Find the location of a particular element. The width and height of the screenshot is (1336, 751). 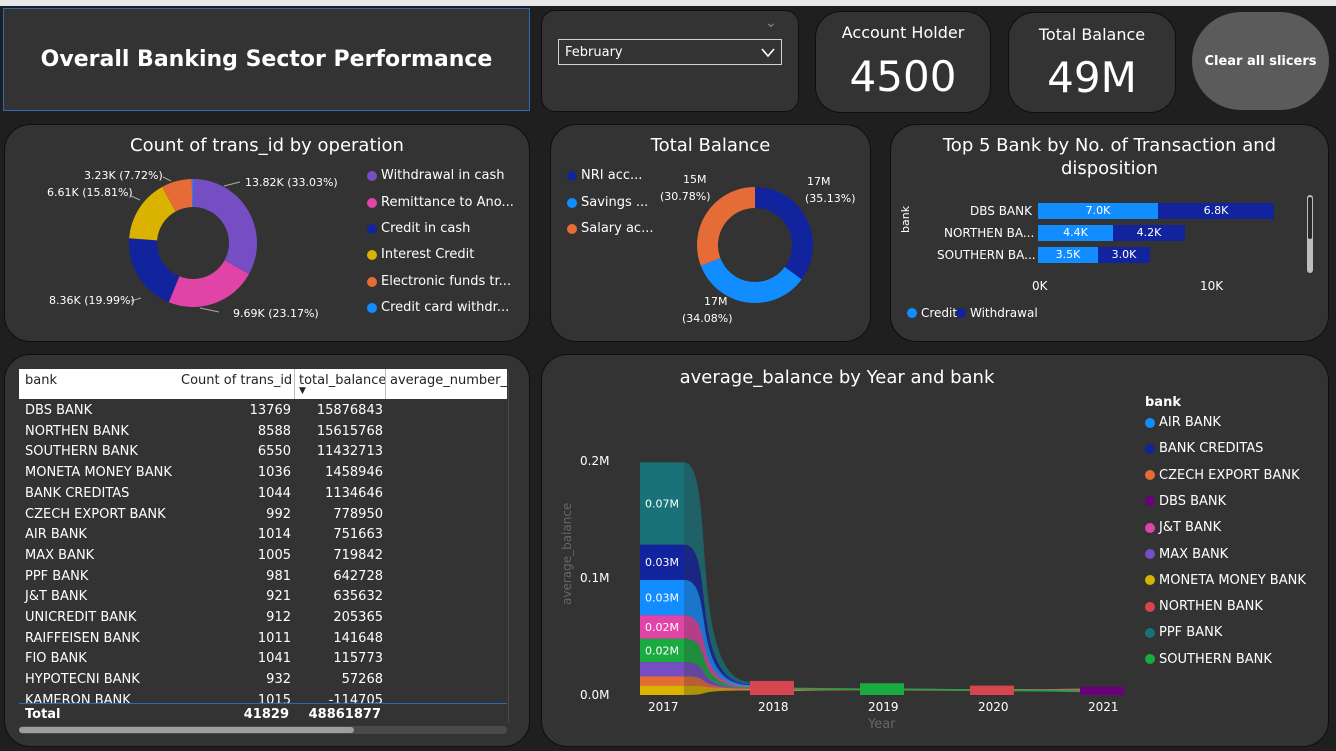

table-row: UNICREDIT BANK 912 205365 is located at coordinates (263, 618).